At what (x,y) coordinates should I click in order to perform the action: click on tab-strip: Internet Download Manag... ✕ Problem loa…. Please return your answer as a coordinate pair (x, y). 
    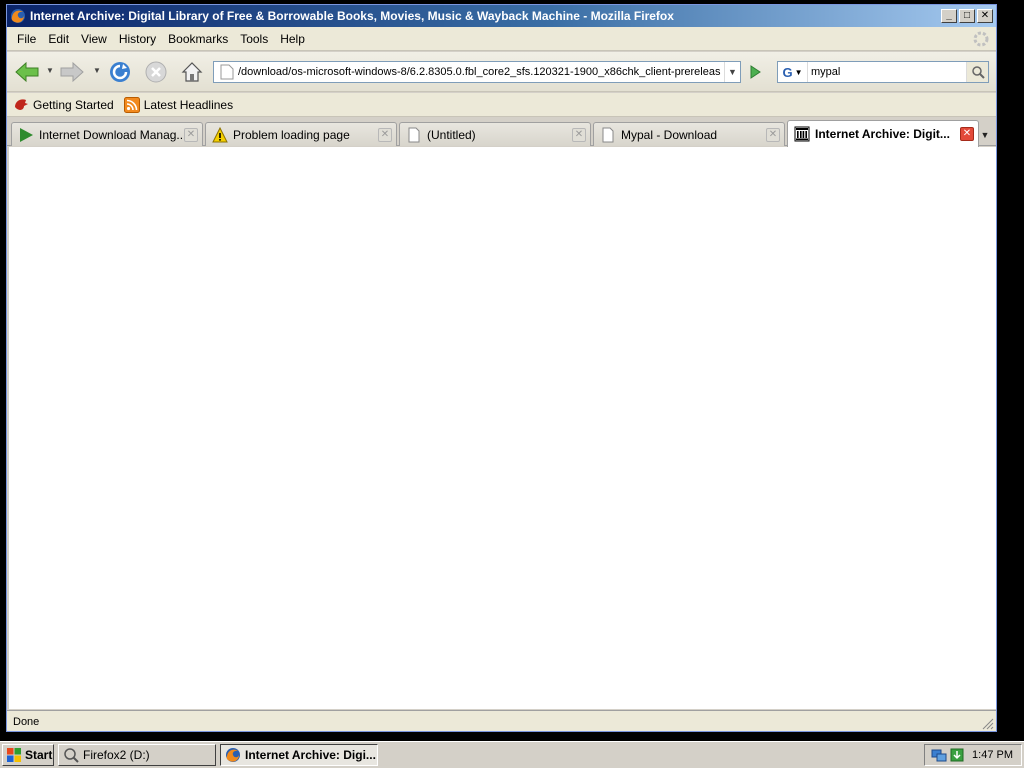
    Looking at the image, I should click on (501, 132).